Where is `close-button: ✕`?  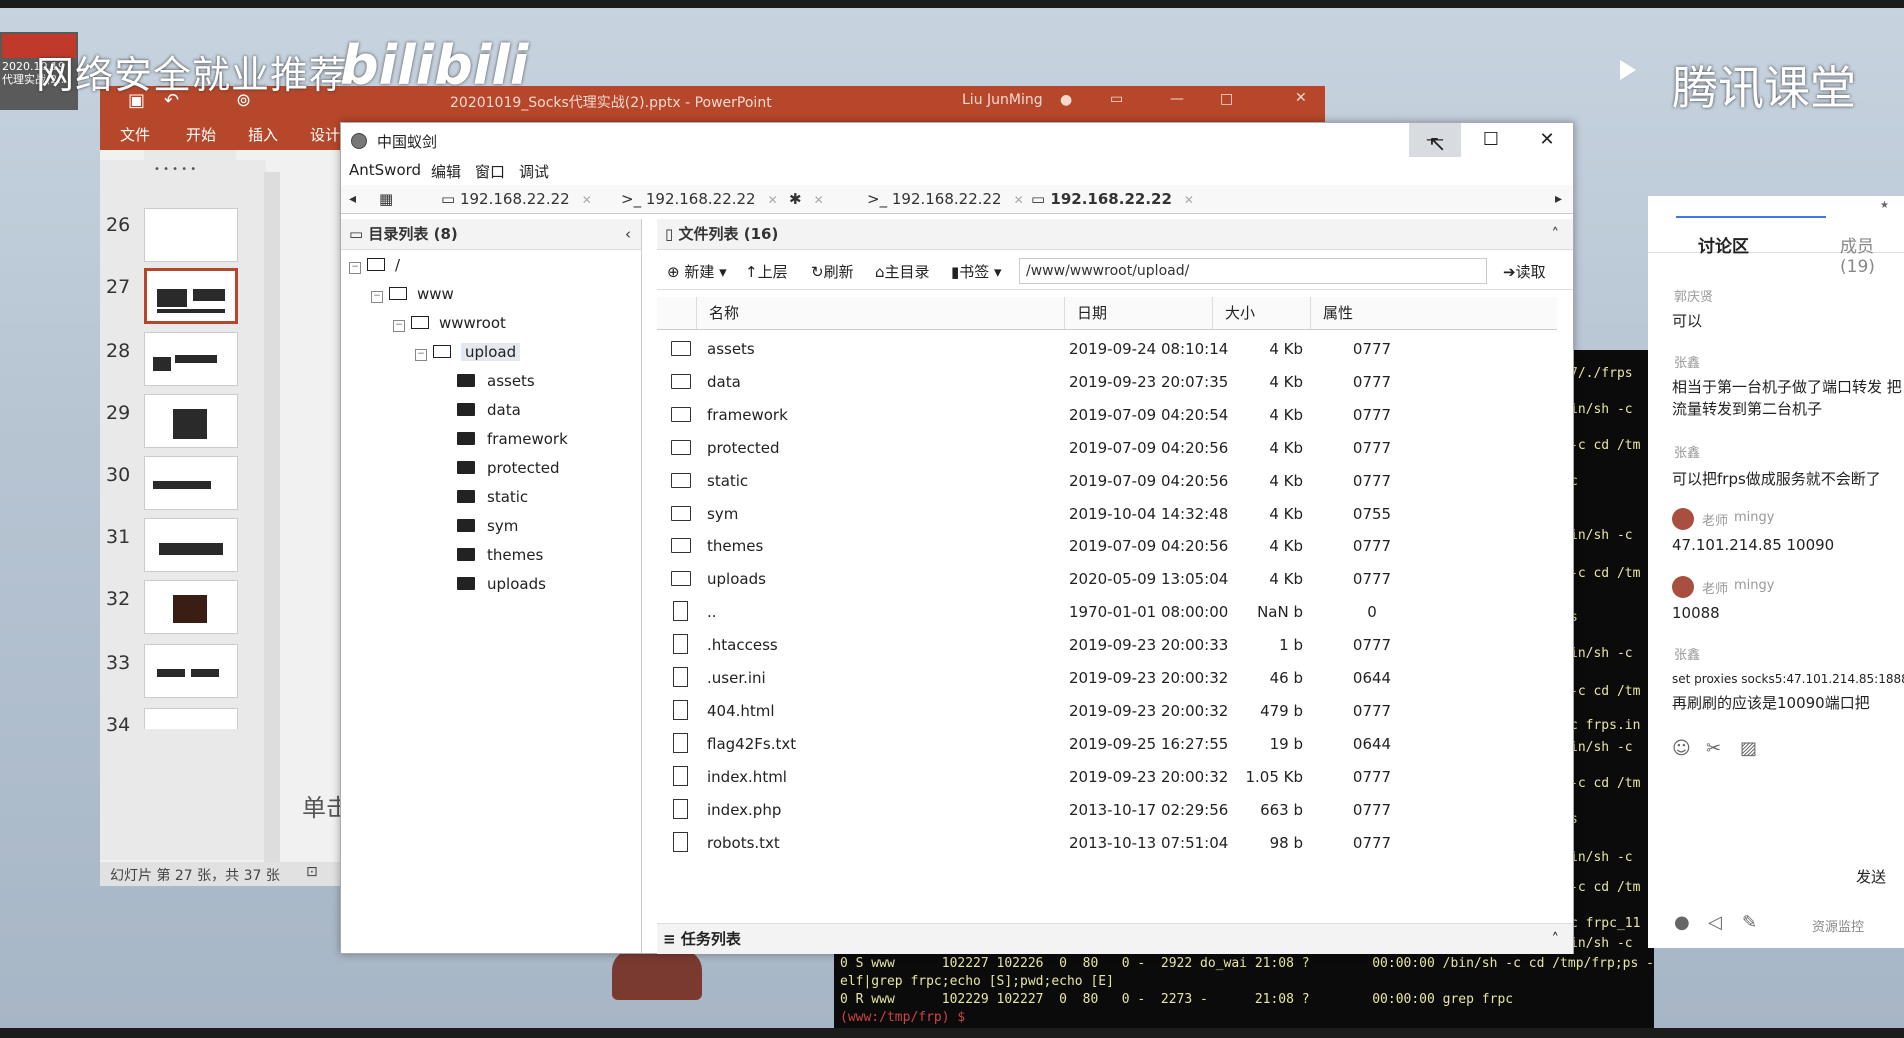 close-button: ✕ is located at coordinates (1547, 140).